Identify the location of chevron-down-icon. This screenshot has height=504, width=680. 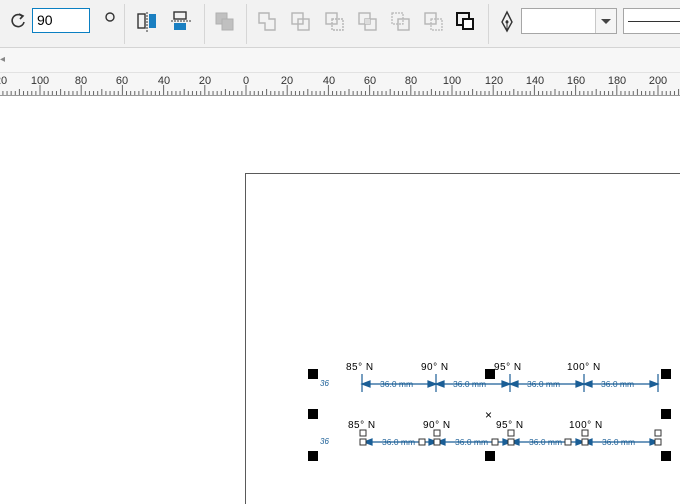
(605, 21).